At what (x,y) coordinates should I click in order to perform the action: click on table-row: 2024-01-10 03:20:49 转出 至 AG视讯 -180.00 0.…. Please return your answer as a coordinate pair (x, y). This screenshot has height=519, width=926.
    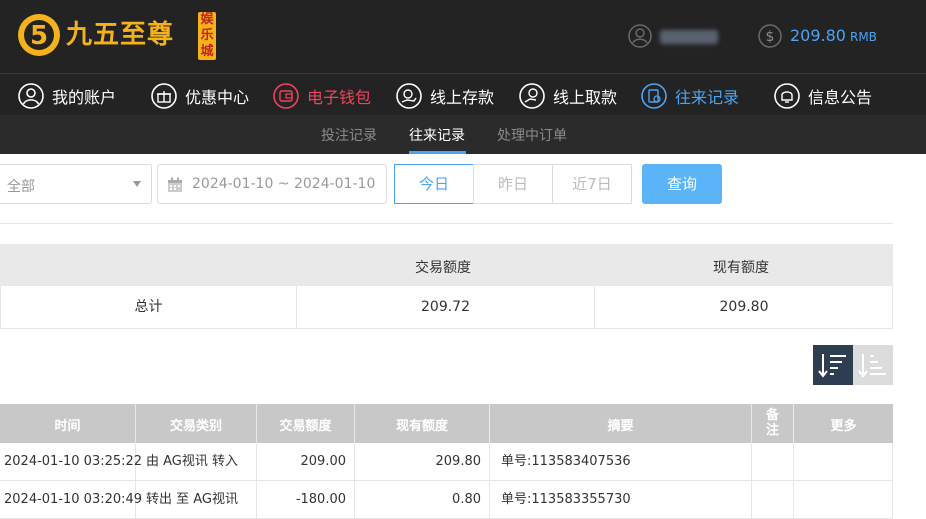
    Looking at the image, I should click on (446, 500).